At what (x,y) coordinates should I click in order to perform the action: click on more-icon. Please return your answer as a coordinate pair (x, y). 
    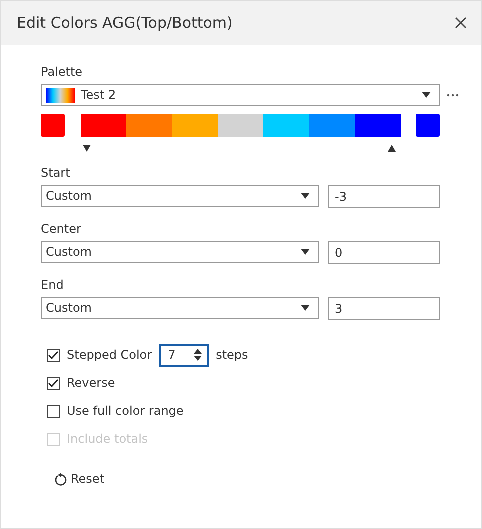
    Looking at the image, I should click on (453, 95).